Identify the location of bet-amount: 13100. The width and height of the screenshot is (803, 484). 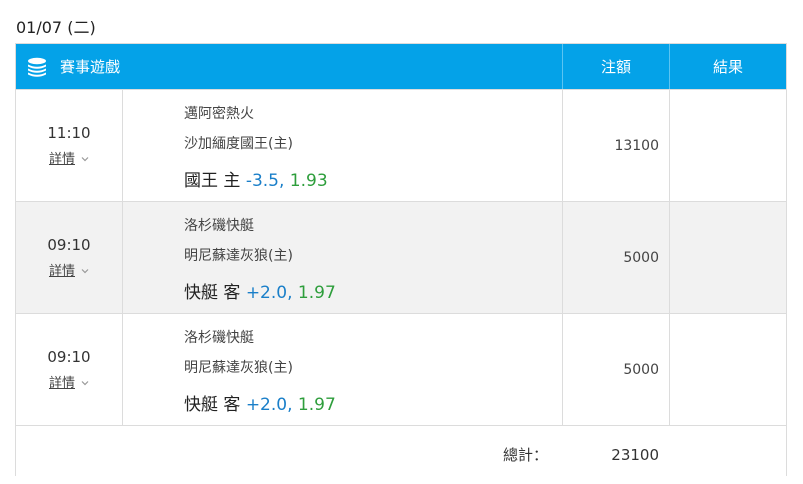
(615, 145).